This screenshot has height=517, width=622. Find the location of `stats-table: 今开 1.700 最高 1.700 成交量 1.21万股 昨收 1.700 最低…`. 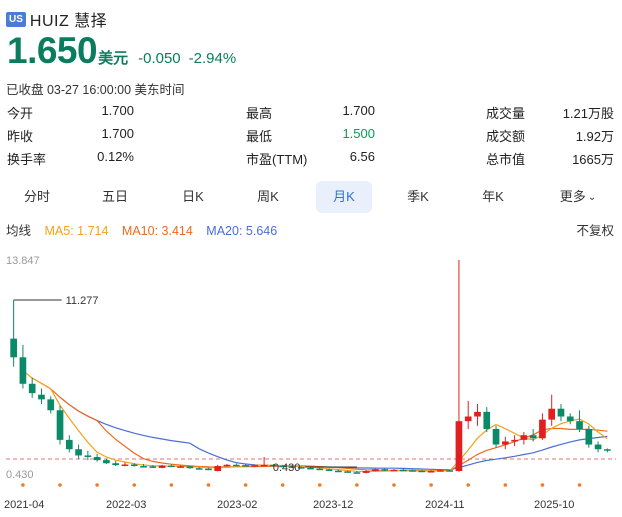

stats-table: 今开 1.700 最高 1.700 成交量 1.21万股 昨收 1.700 最低… is located at coordinates (311, 137).